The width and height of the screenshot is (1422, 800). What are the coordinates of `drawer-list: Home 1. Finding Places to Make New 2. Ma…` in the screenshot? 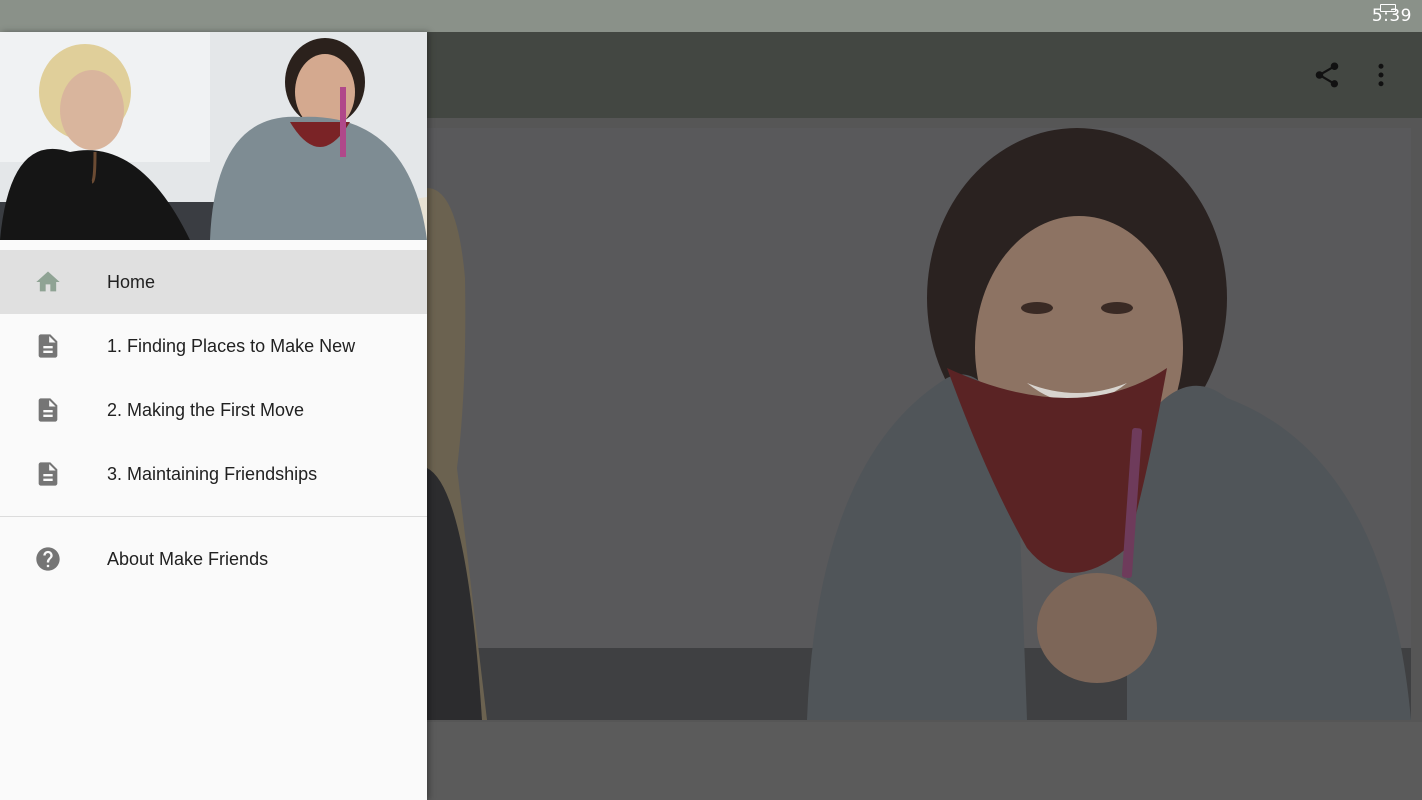 It's located at (213, 420).